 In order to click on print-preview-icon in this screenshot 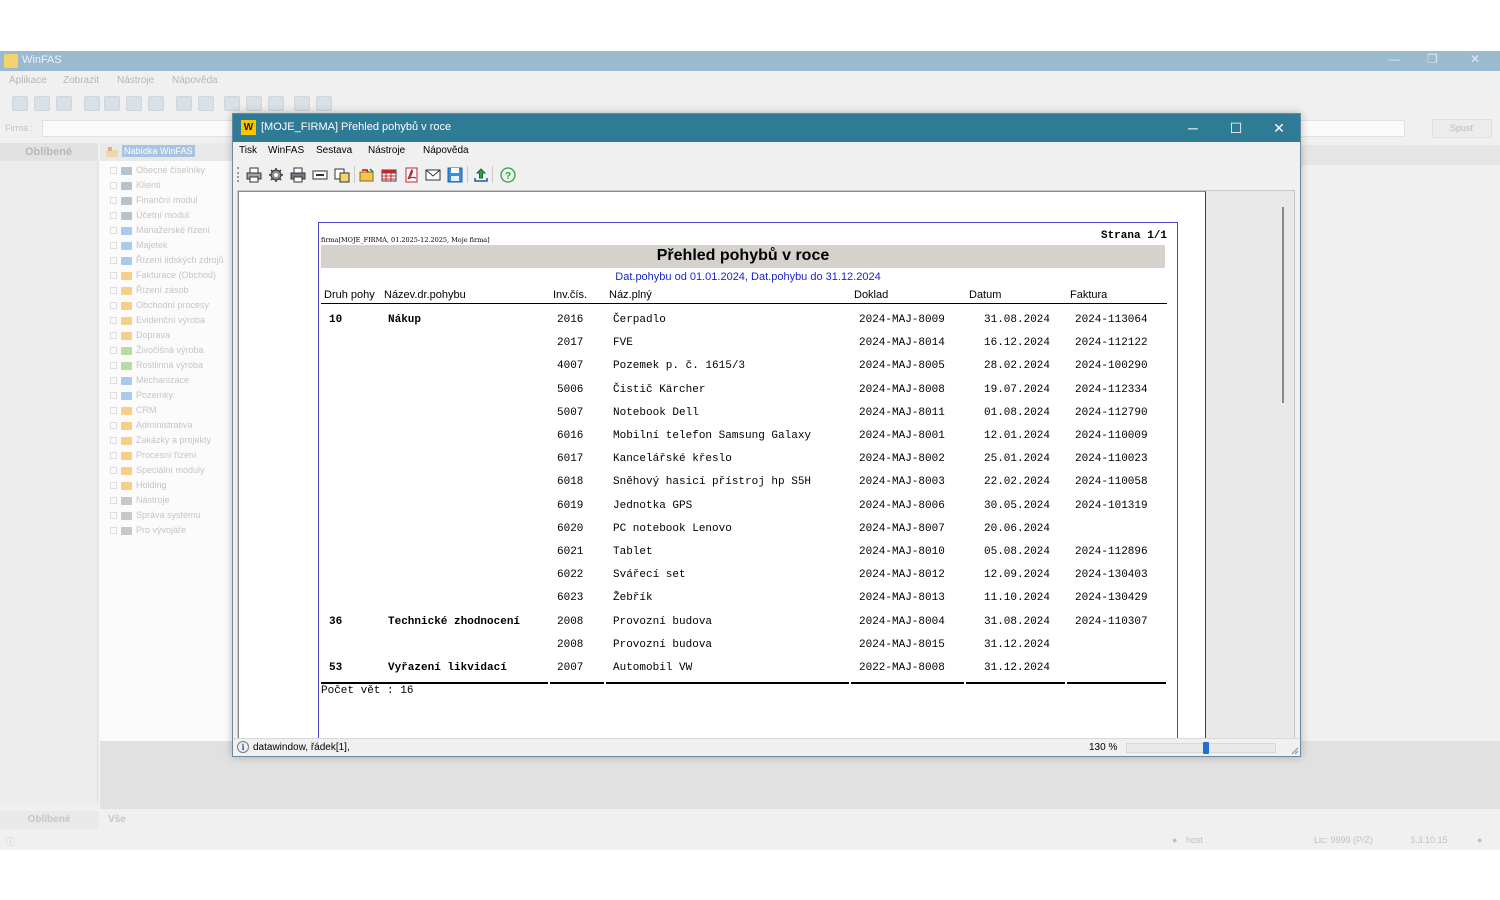, I will do `click(298, 174)`.